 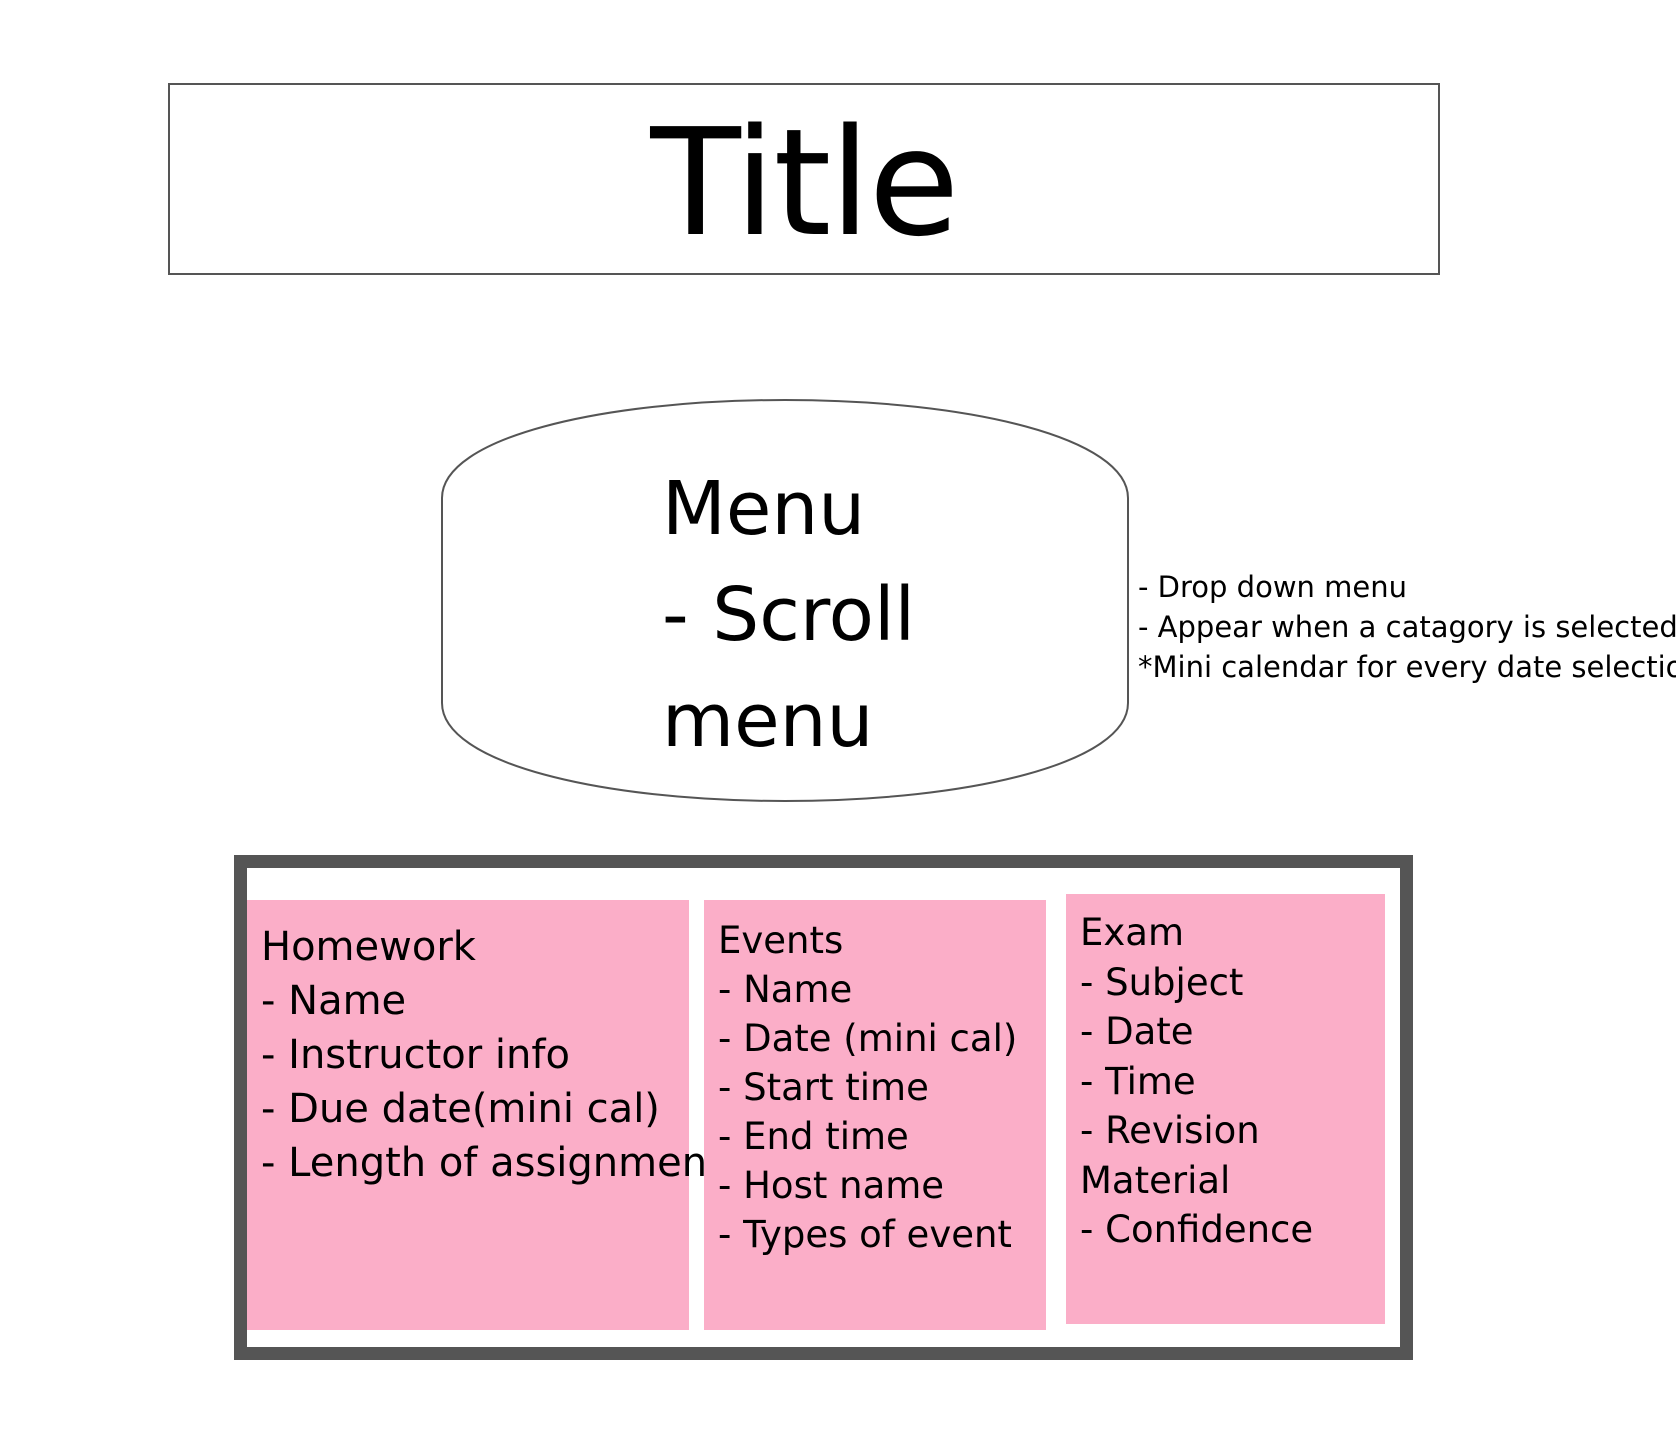 What do you see at coordinates (368, 947) in the screenshot?
I see `card-heading: Homework` at bounding box center [368, 947].